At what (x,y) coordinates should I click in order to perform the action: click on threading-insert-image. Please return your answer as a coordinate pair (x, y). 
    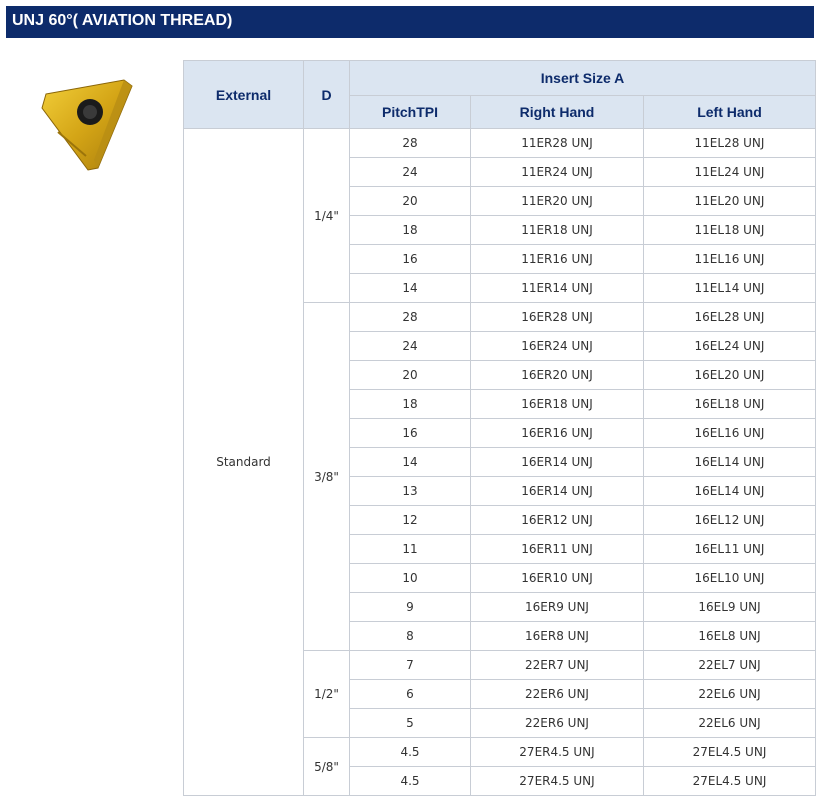
    Looking at the image, I should click on (87, 125).